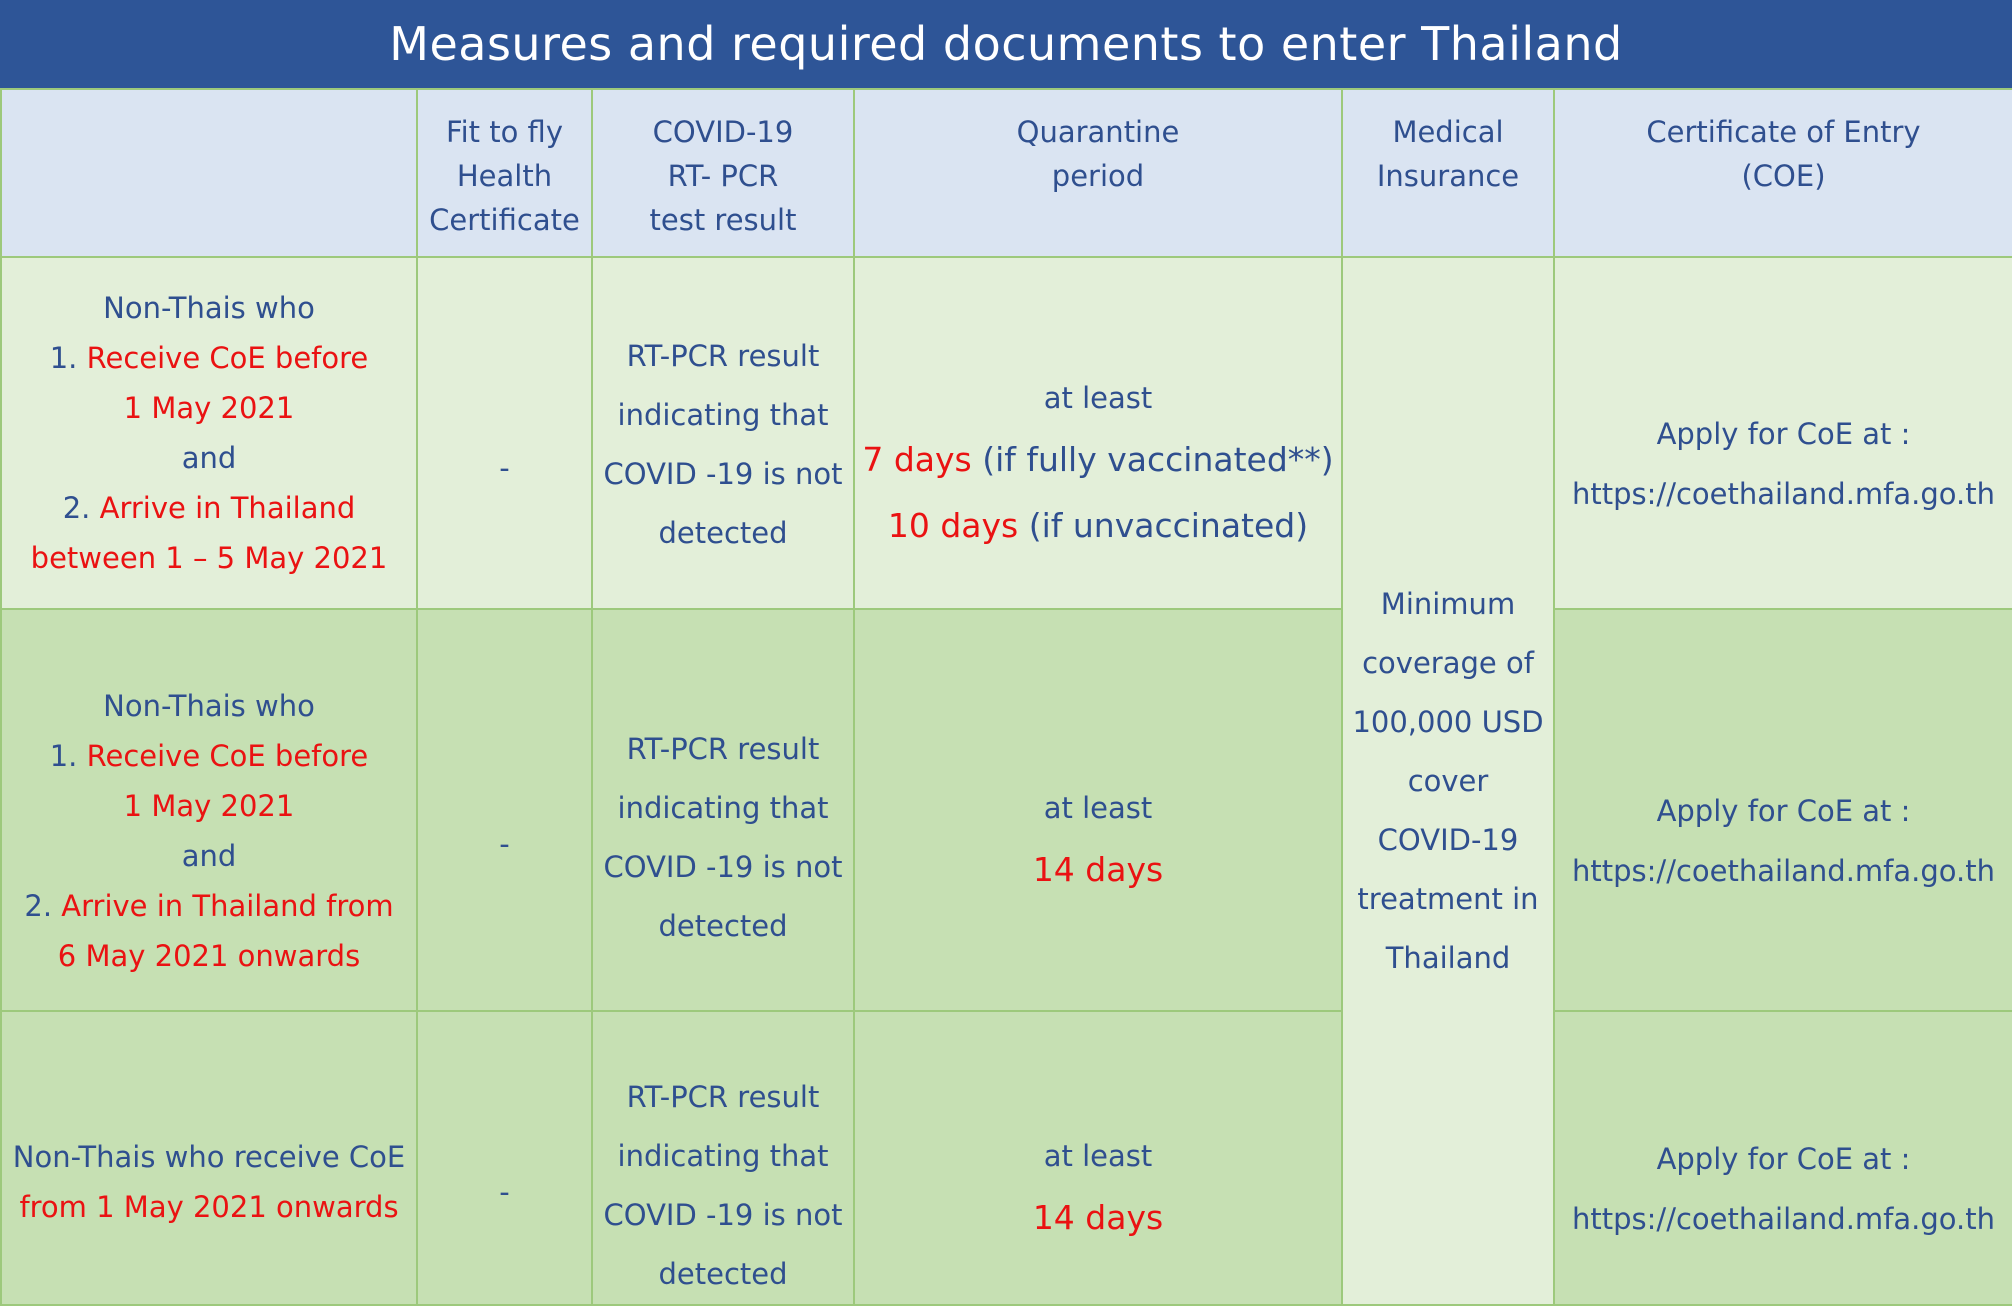 This screenshot has height=1306, width=2012. I want to click on group-line: 2. Arrive in Thailand from, so click(209, 906).